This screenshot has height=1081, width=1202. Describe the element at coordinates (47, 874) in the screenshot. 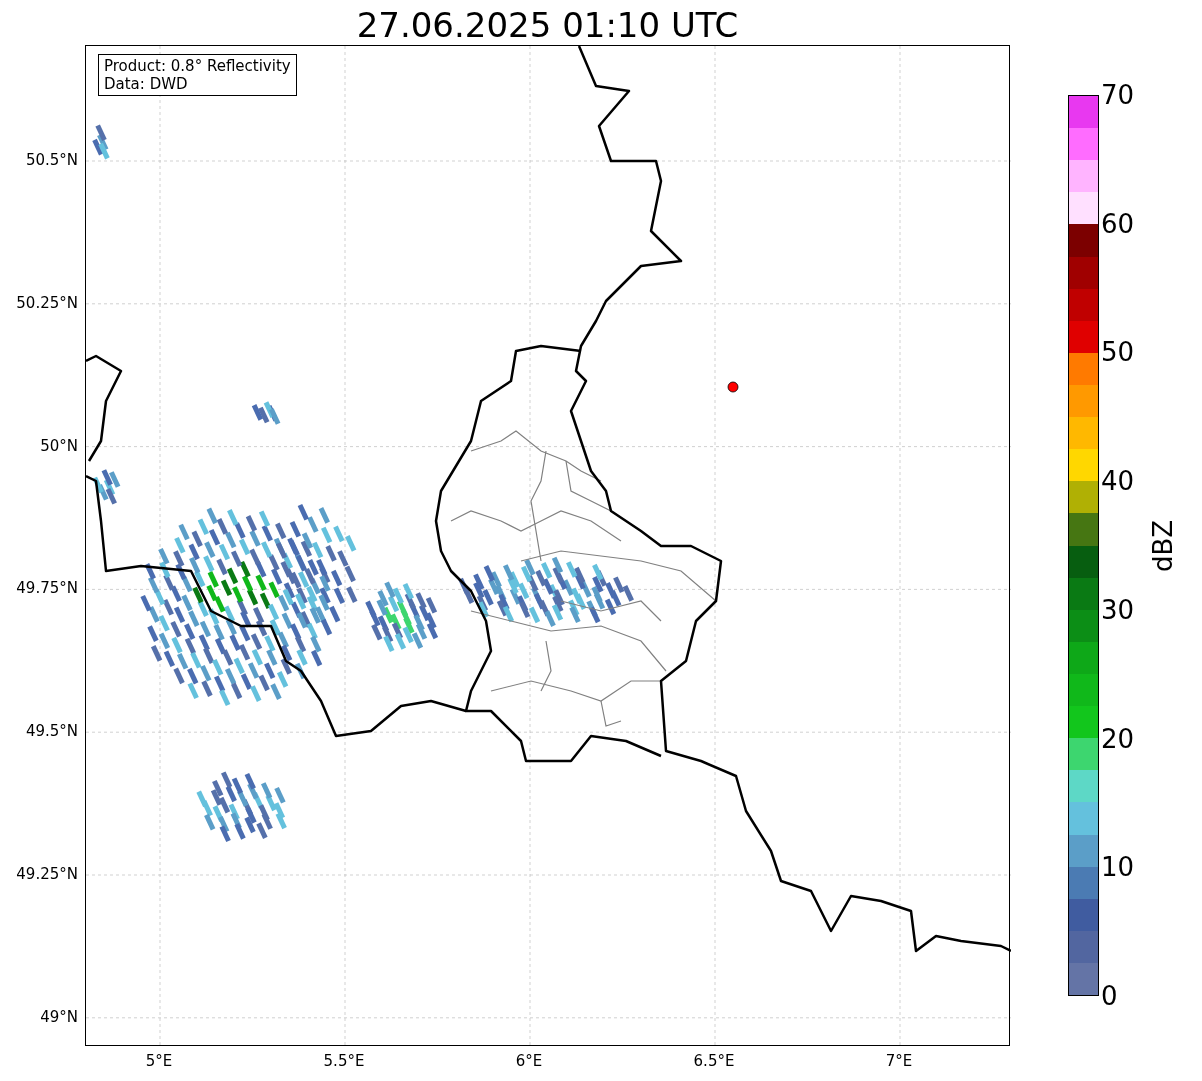

I see `latitude-label: 49.25°N` at that location.